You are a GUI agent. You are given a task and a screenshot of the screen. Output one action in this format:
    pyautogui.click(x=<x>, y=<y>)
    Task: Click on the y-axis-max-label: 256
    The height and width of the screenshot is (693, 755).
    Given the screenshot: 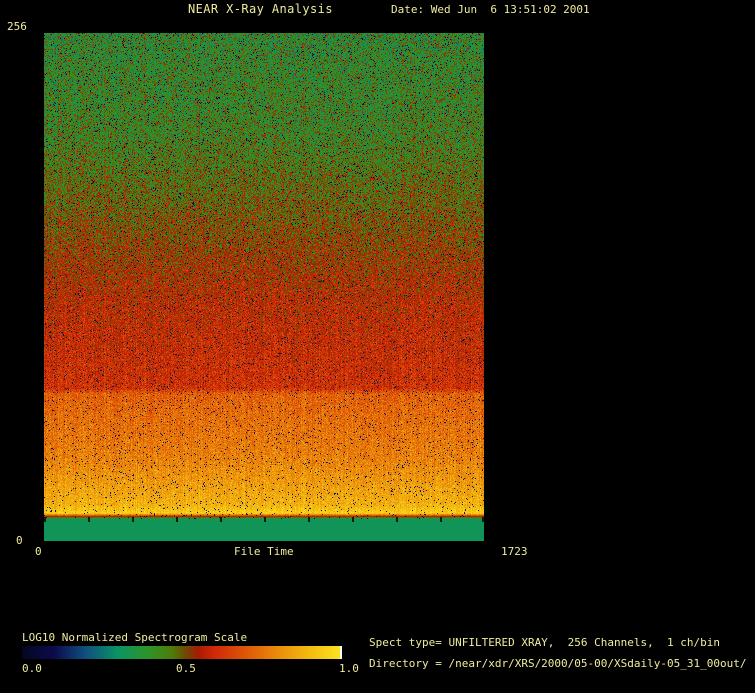 What is the action you would take?
    pyautogui.click(x=17, y=26)
    